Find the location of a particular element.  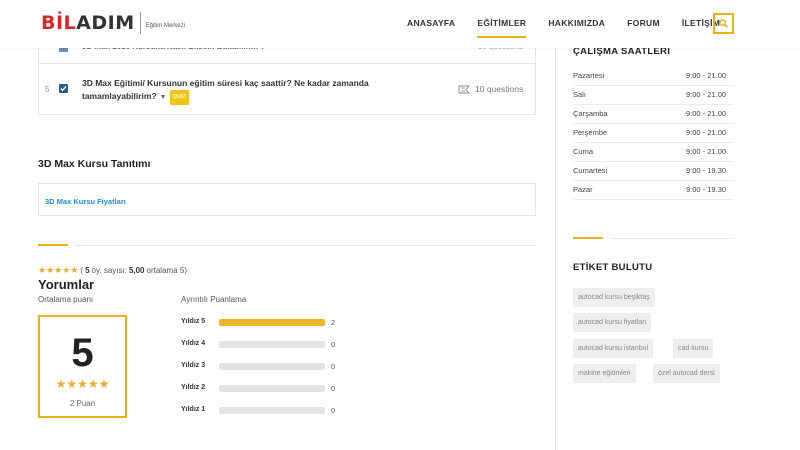

intro-box: 3D Max Kursu Fiyatları is located at coordinates (287, 199).